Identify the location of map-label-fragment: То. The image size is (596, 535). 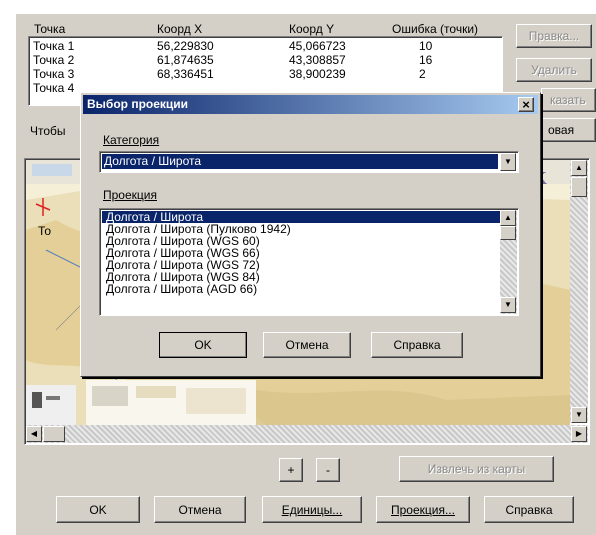
(45, 231).